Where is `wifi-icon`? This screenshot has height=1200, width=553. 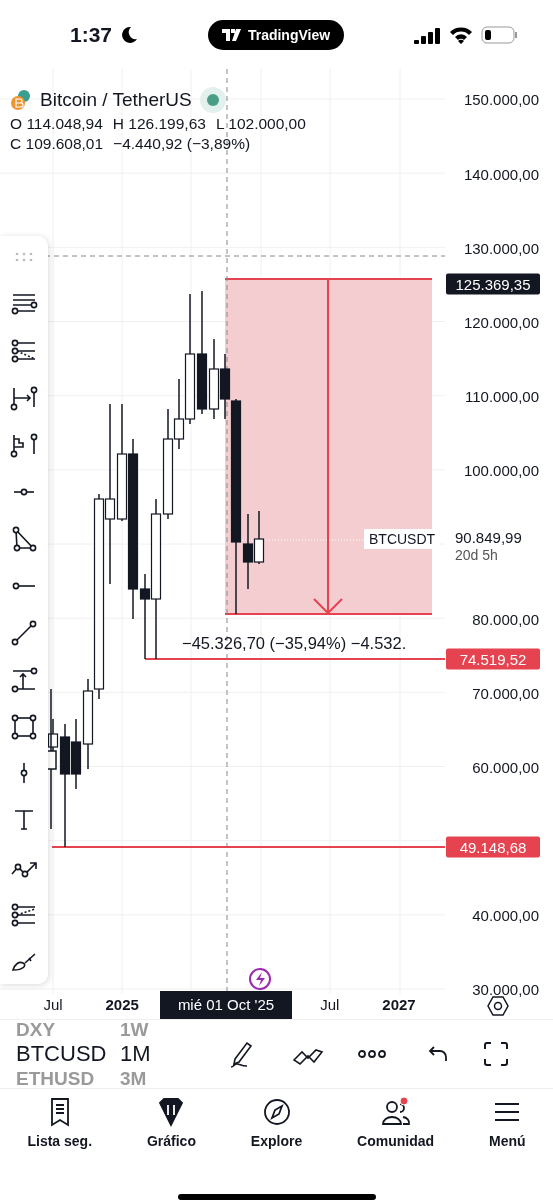 wifi-icon is located at coordinates (461, 34).